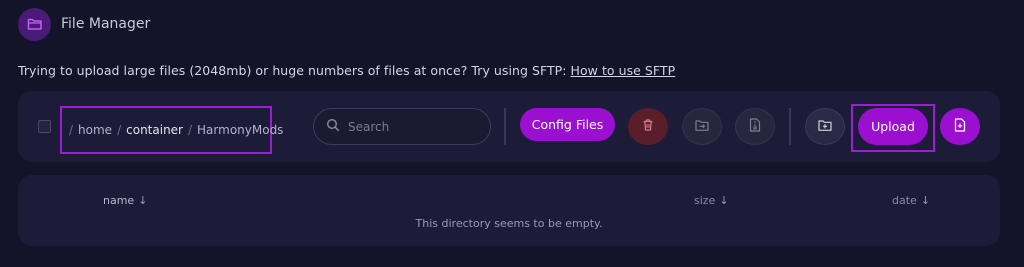 This screenshot has width=1024, height=267. I want to click on file-archive-icon, so click(755, 126).